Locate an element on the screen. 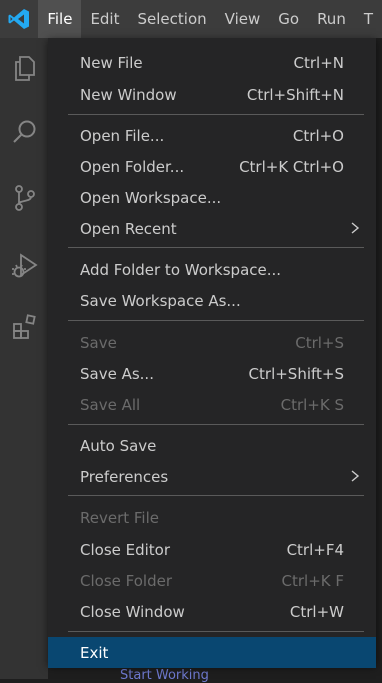 This screenshot has width=382, height=683. menu-item-close-folder: Close Folder Ctrl+K F is located at coordinates (212, 580).